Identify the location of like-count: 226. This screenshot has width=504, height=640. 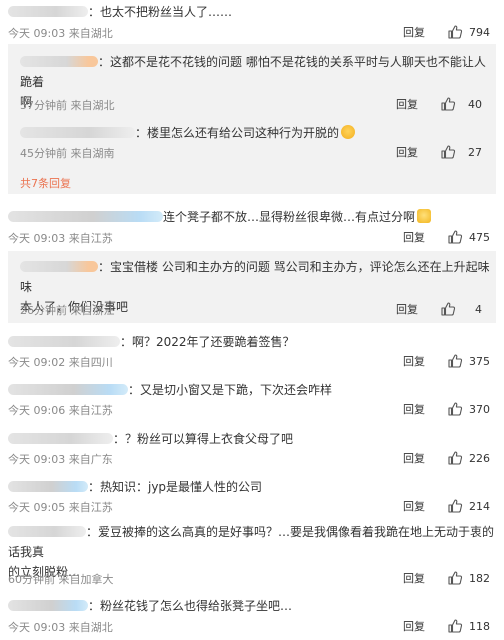
(479, 458).